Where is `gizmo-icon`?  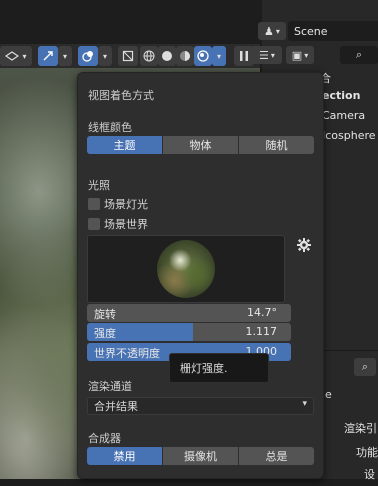
gizmo-icon is located at coordinates (48, 56).